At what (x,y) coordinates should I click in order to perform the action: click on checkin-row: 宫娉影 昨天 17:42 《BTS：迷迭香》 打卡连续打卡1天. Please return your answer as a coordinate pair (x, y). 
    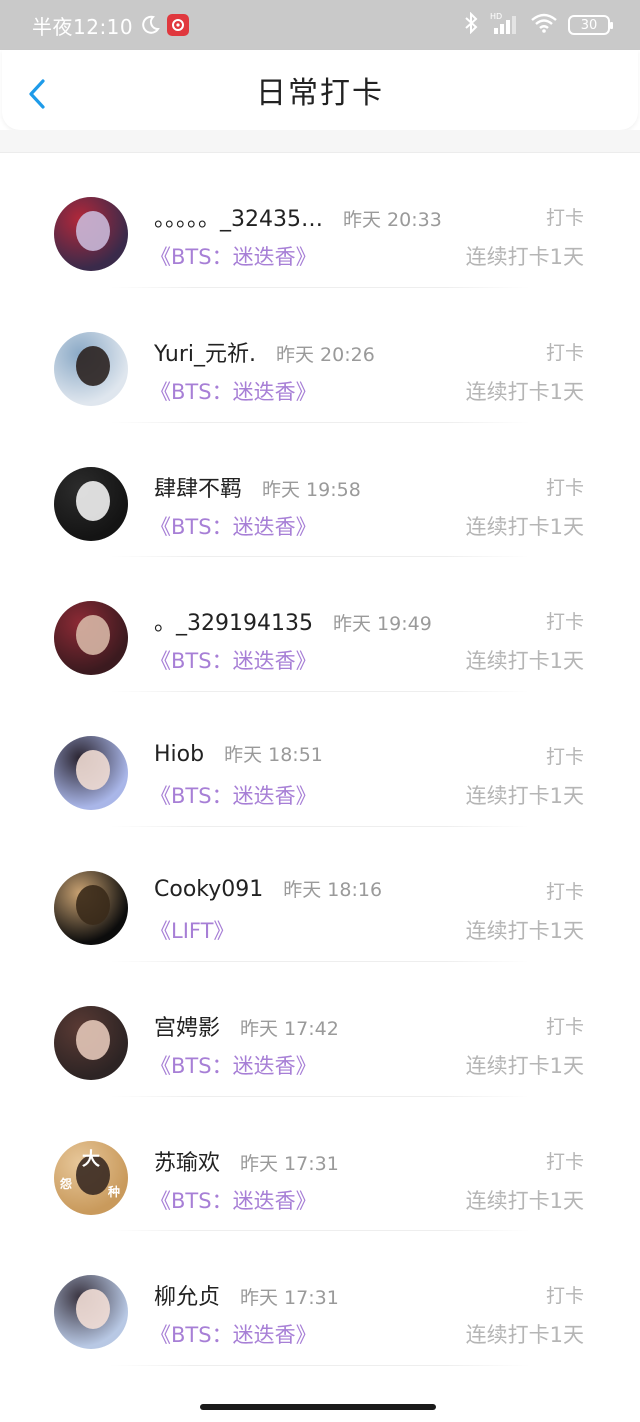
    Looking at the image, I should click on (320, 1029).